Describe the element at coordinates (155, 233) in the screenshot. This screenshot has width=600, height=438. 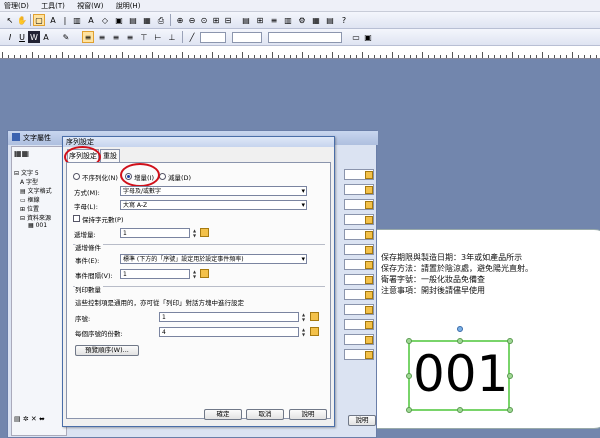
I see `step-input: 1` at that location.